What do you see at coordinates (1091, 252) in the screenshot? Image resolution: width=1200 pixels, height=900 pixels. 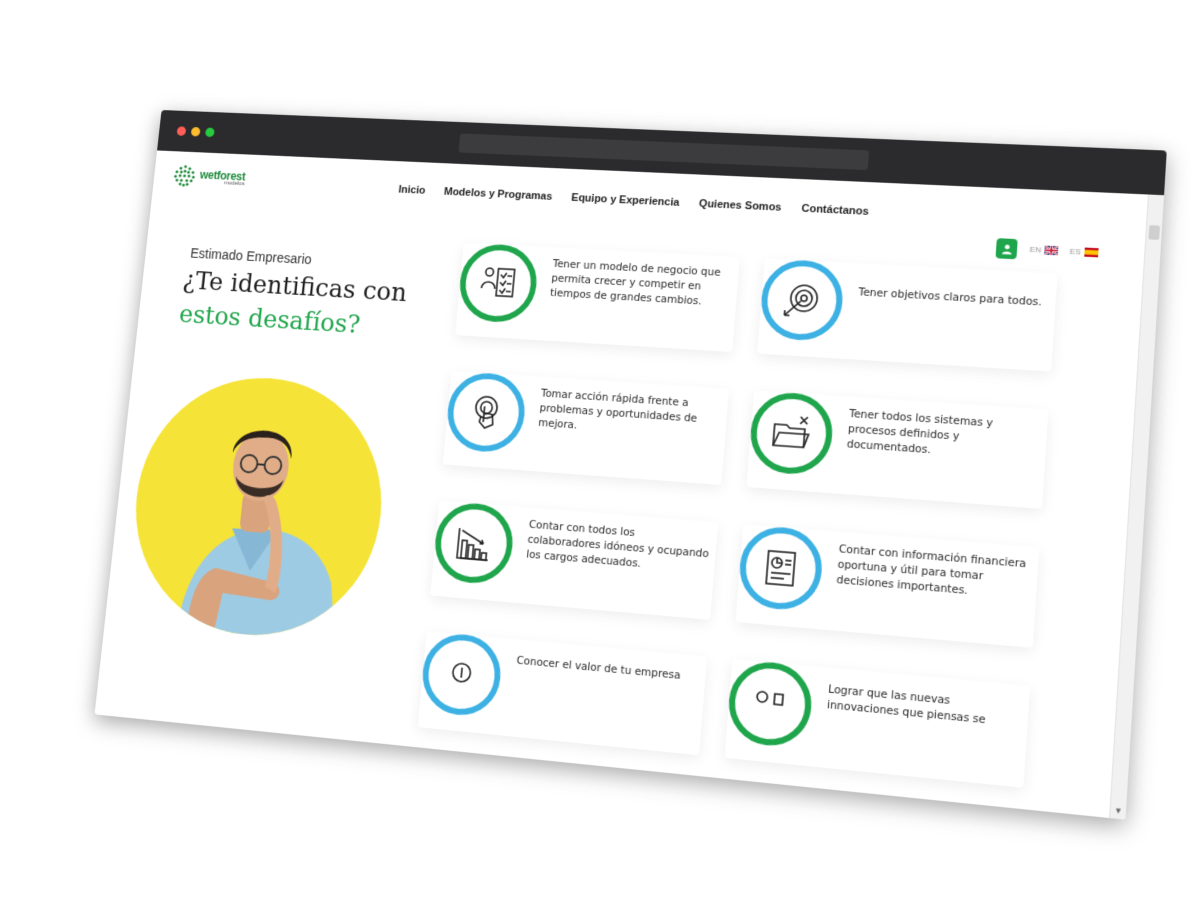 I see `spain-flag-icon` at bounding box center [1091, 252].